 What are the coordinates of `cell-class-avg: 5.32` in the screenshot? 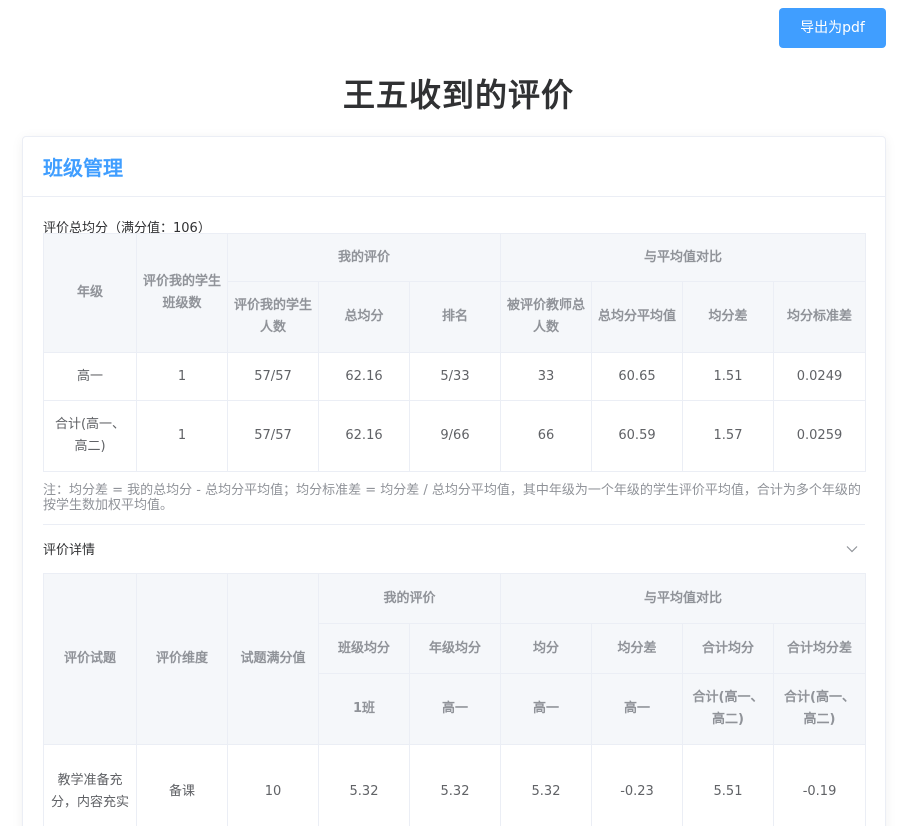 It's located at (364, 785).